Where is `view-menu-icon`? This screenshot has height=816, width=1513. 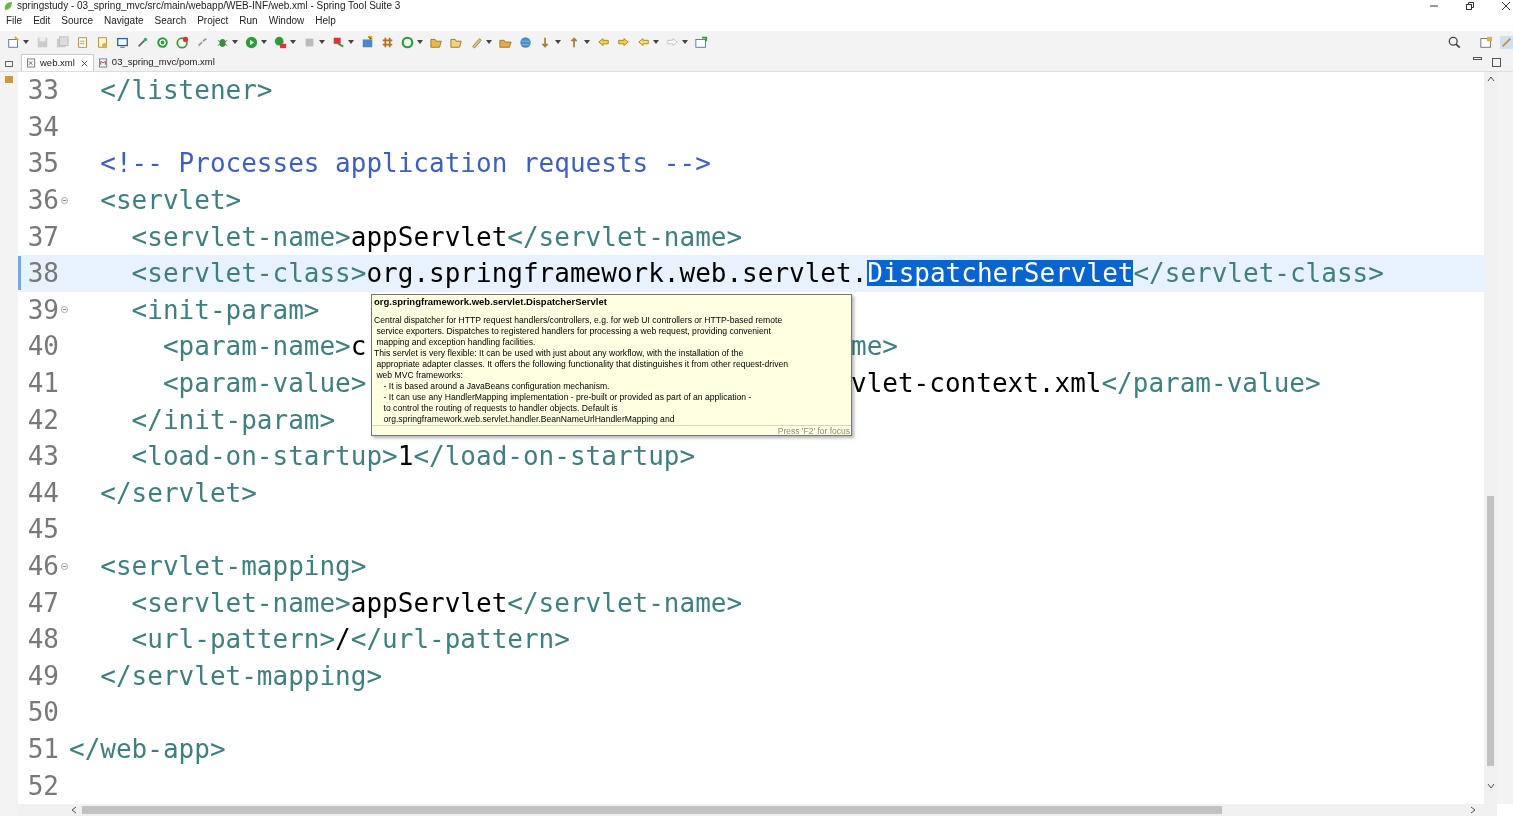 view-menu-icon is located at coordinates (9, 63).